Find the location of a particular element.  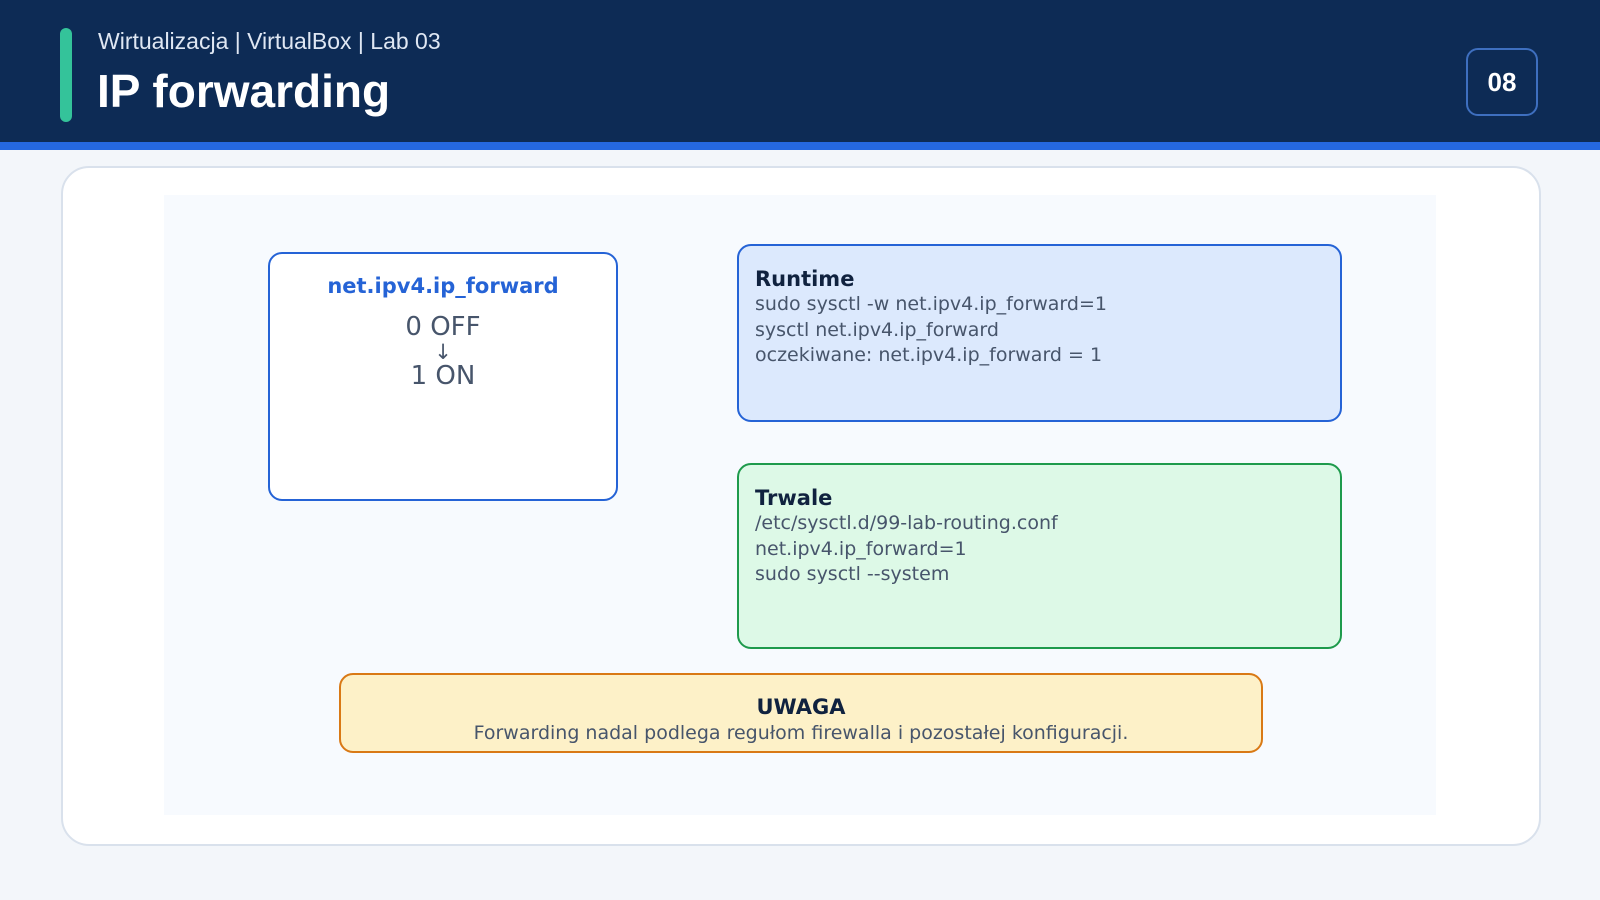

arrow-down-icon: ↓ is located at coordinates (443, 352).